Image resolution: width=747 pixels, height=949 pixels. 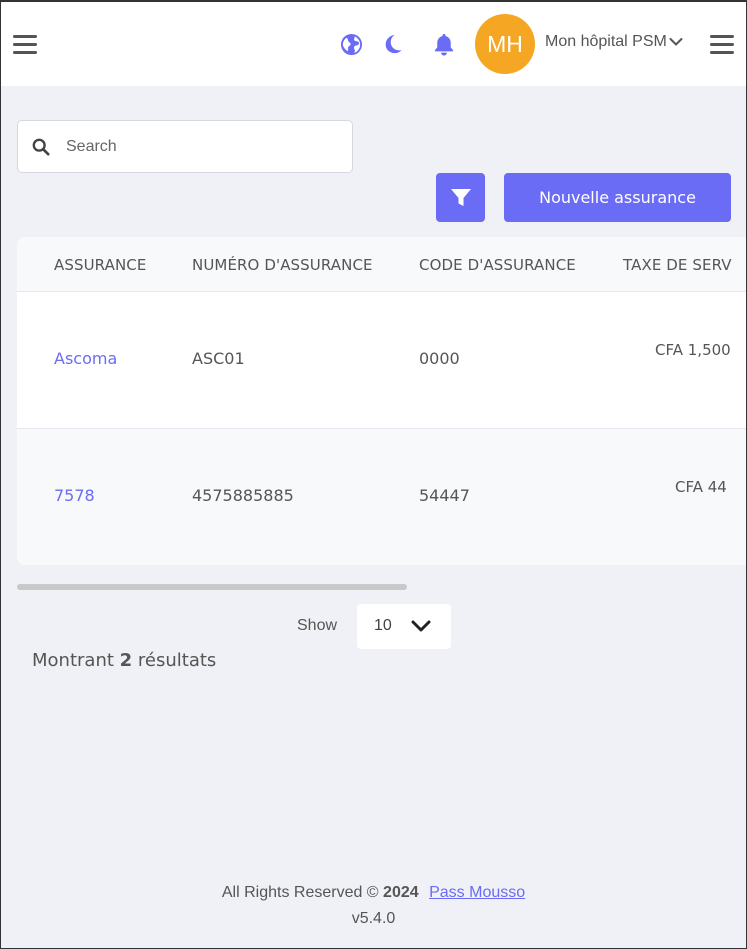 What do you see at coordinates (383, 625) in the screenshot?
I see `page-size-value: 10` at bounding box center [383, 625].